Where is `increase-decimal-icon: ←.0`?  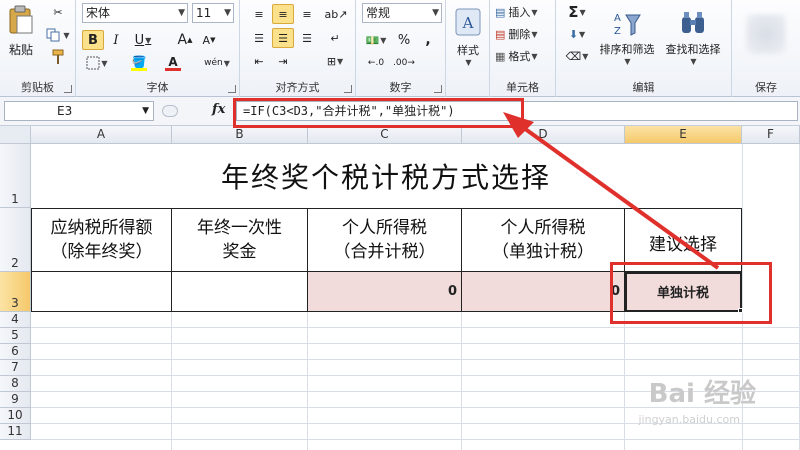
increase-decimal-icon: ←.0 is located at coordinates (376, 63).